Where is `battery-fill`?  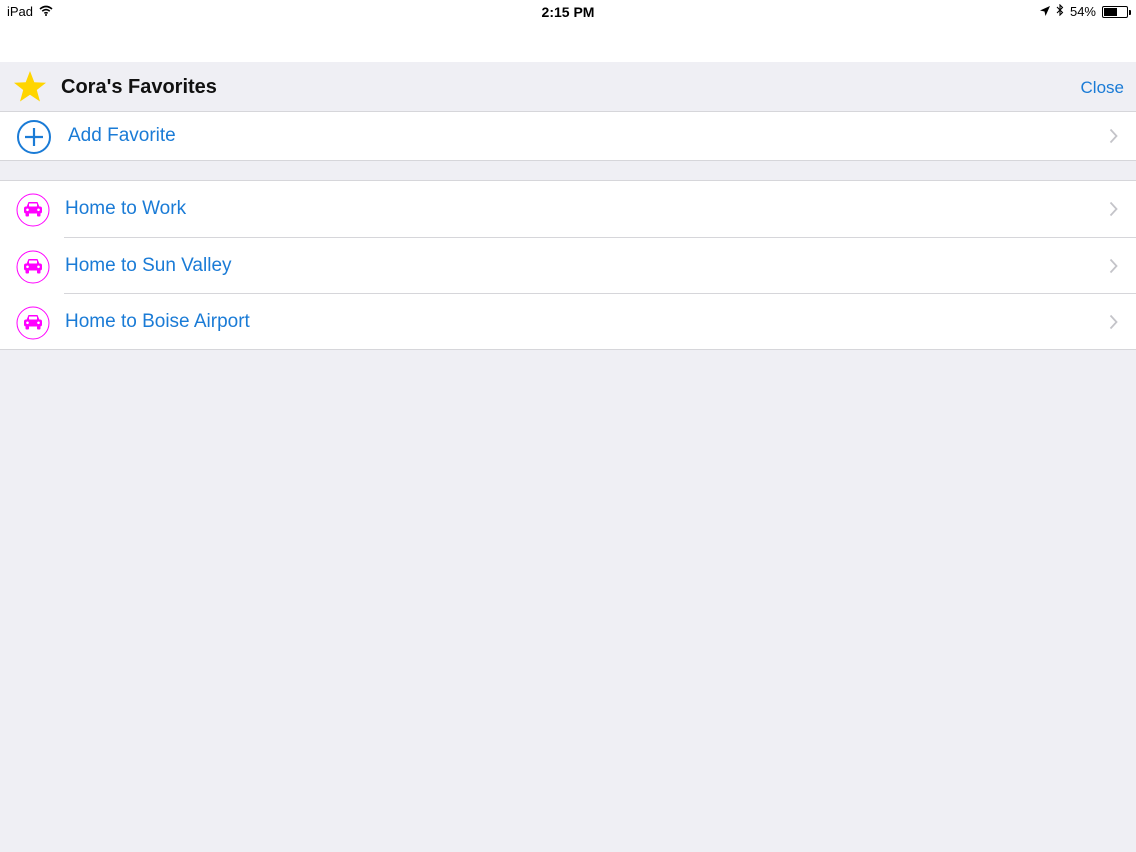
battery-fill is located at coordinates (1110, 11).